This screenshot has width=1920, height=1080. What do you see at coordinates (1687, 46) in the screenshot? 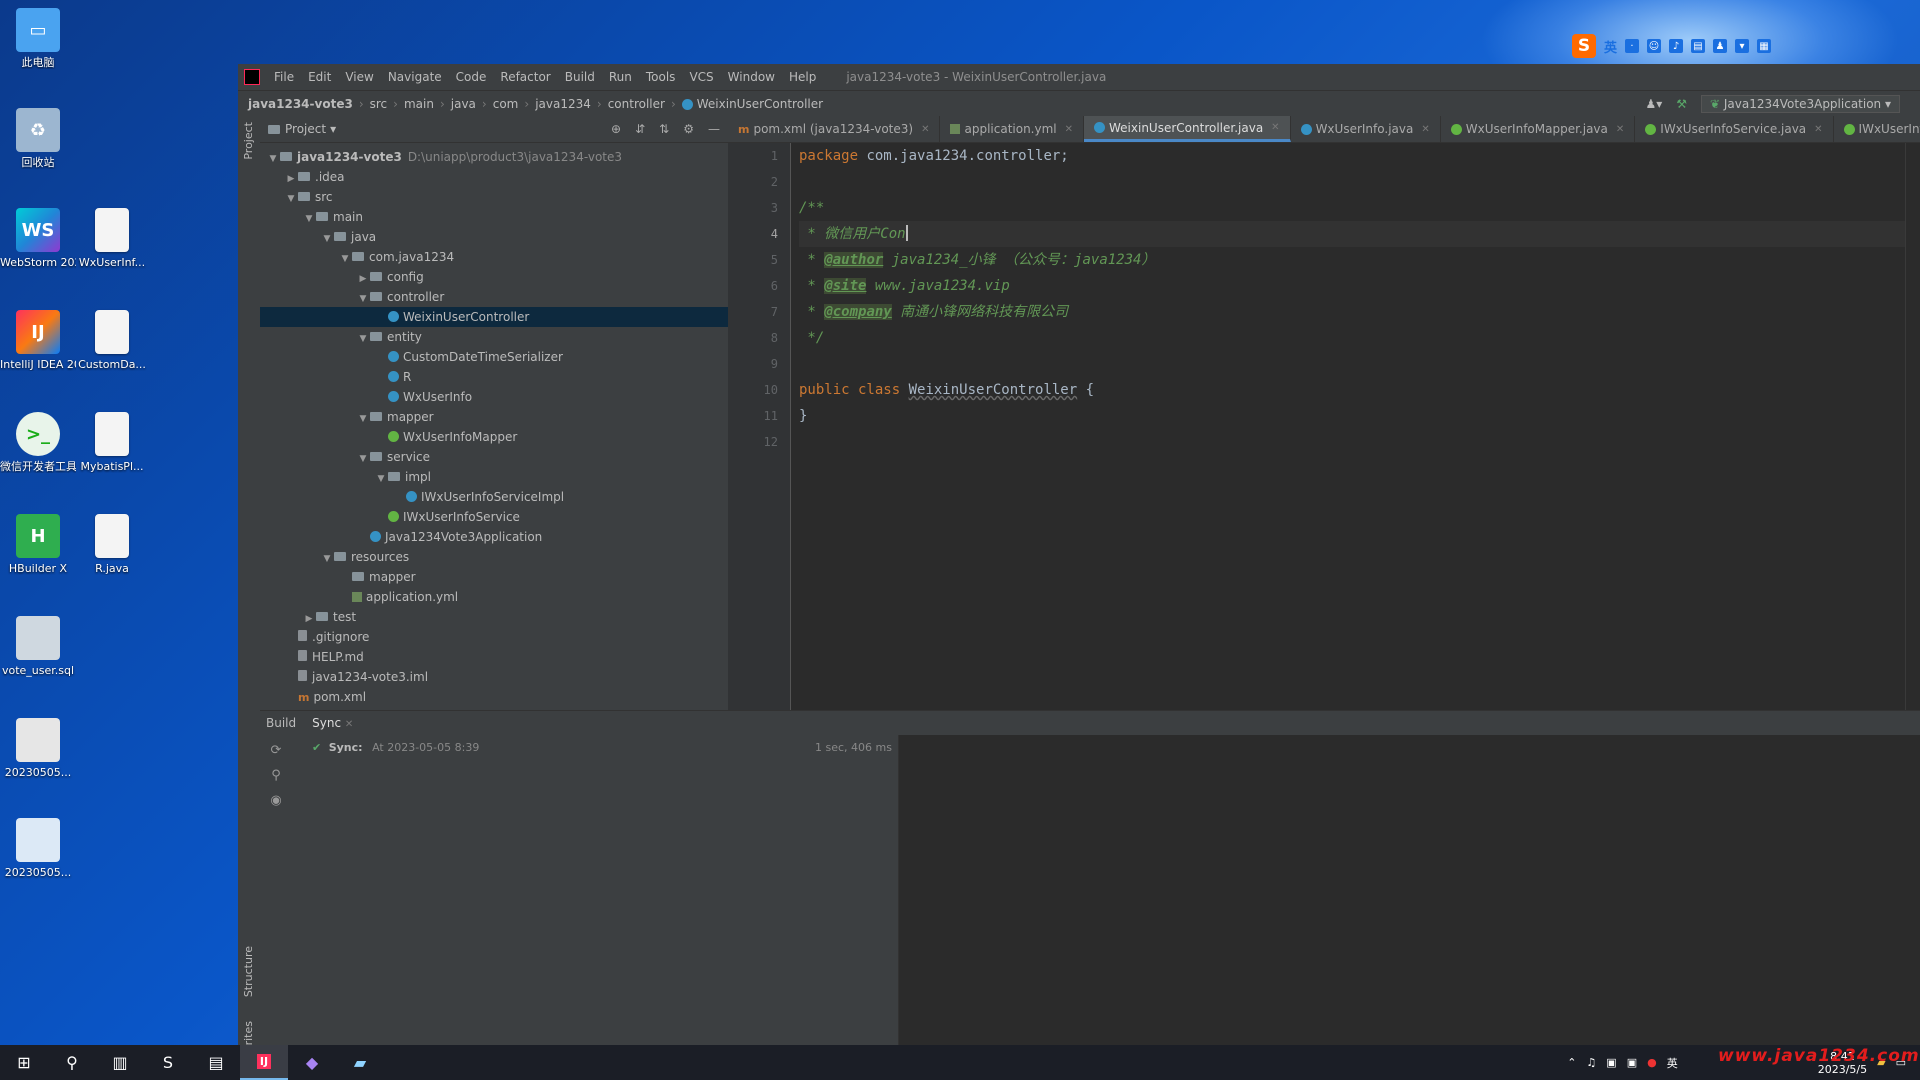
I see `ime-toolbar: S 英 · ☺ ♪ ▤ ♟ ▾ ▦` at bounding box center [1687, 46].